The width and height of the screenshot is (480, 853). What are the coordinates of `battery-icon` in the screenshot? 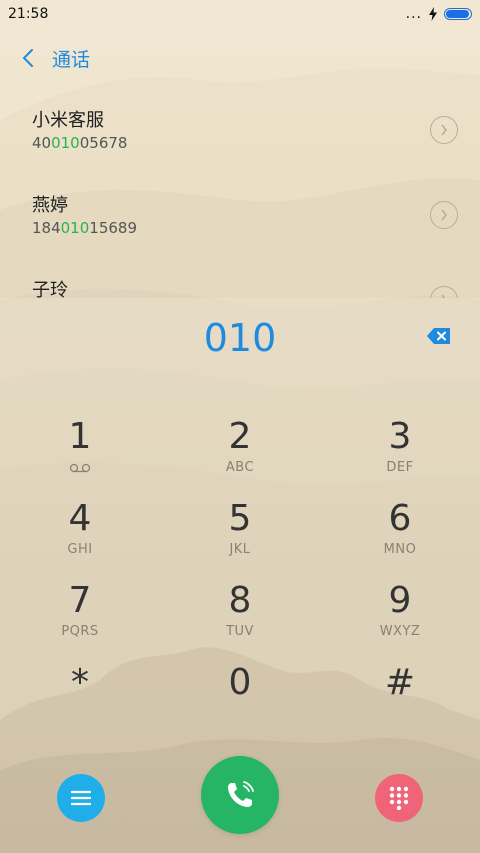 It's located at (458, 14).